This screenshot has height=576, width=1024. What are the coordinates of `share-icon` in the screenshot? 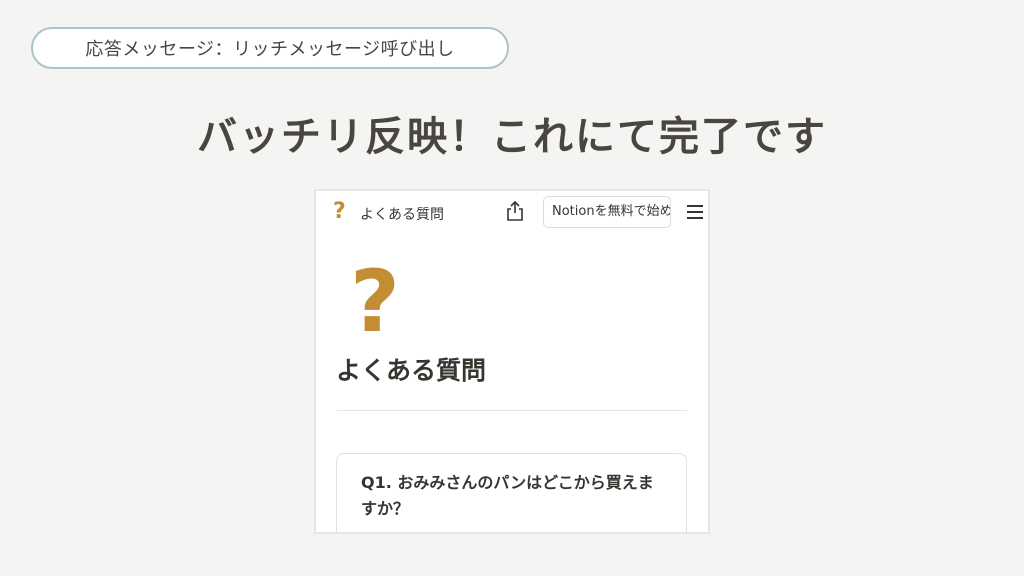 It's located at (515, 211).